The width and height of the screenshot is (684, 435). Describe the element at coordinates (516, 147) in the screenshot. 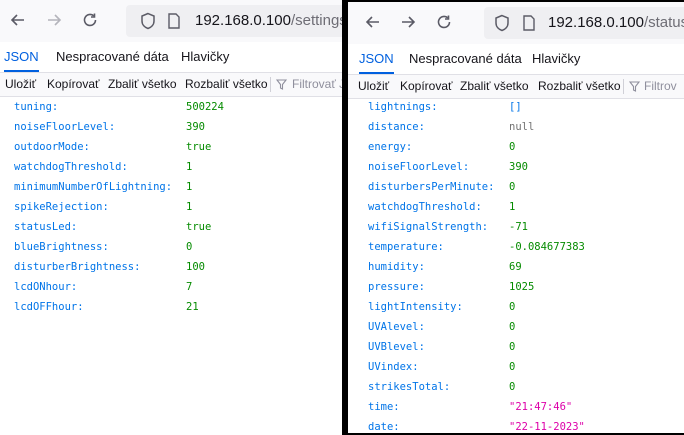

I see `json-row: energy: 0` at that location.